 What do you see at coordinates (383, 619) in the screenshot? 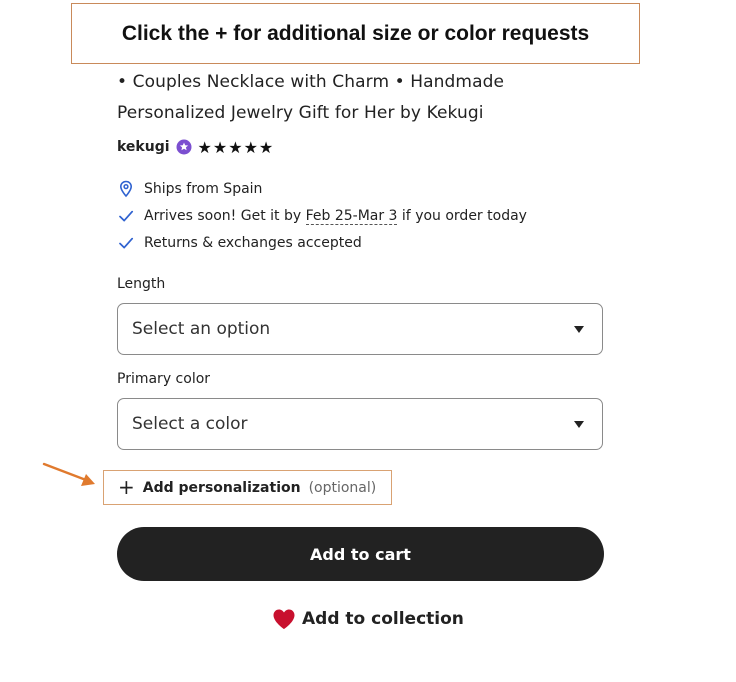
I see `add-to-collection-label: Add to collection` at bounding box center [383, 619].